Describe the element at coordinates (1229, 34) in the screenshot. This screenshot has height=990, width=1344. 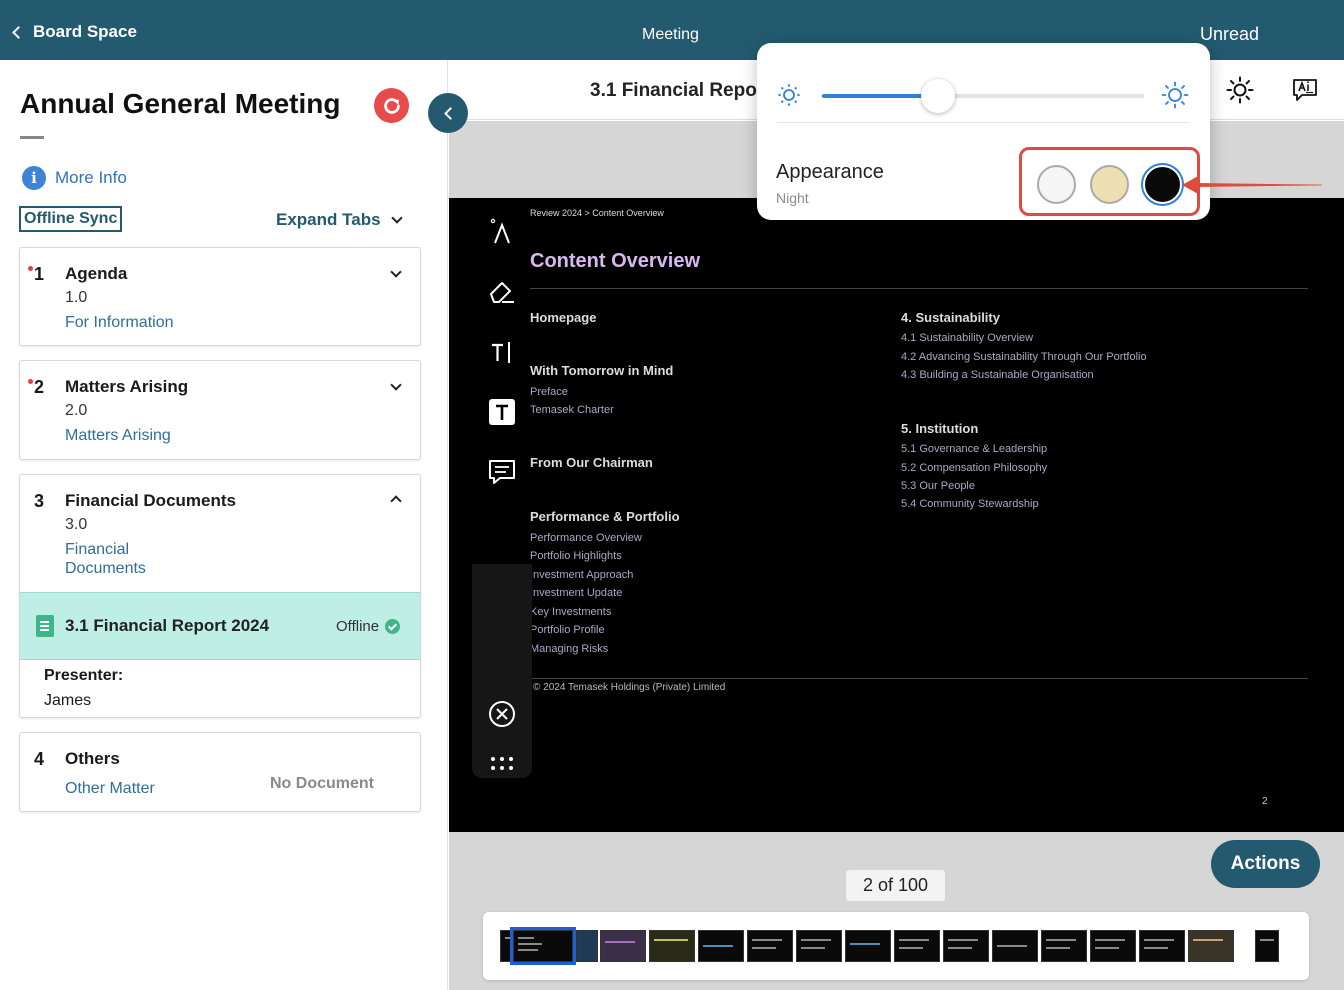
I see `unread-tab: Unread` at that location.